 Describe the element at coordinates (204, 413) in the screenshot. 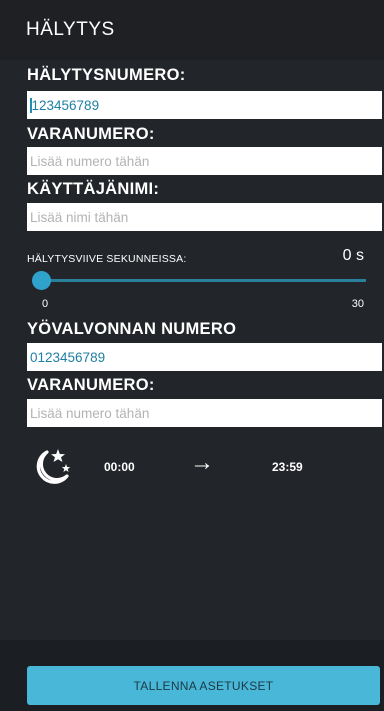

I see `night-backup-number-field: Lisää numero tähän` at that location.